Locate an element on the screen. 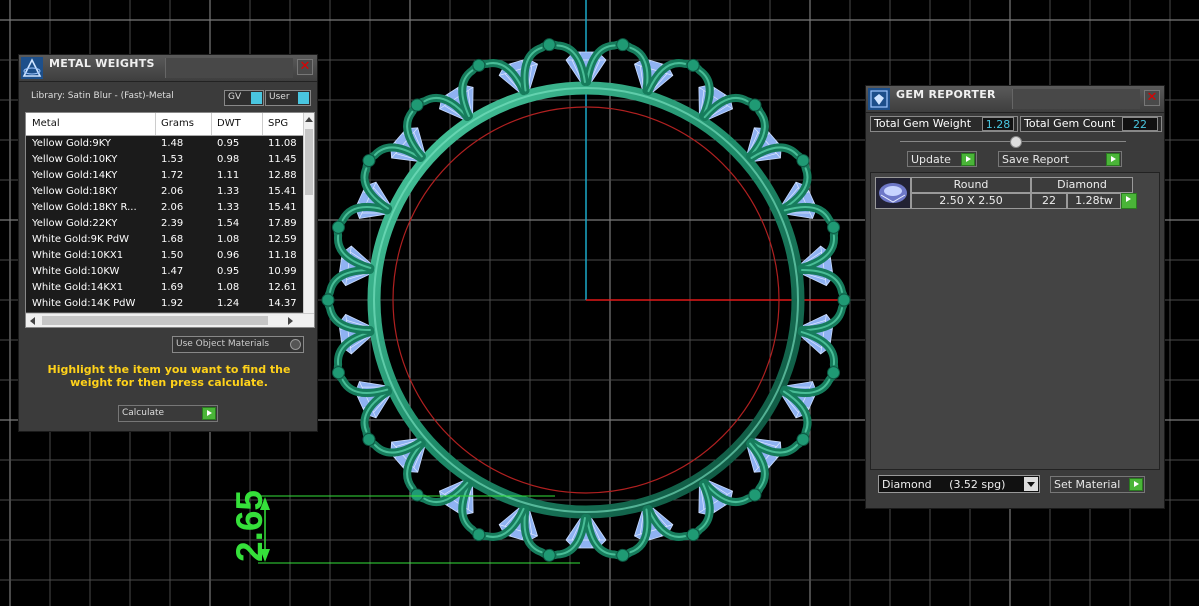  metal-weights-titlebar: METAL WEIGHTS ✕ is located at coordinates (168, 68).